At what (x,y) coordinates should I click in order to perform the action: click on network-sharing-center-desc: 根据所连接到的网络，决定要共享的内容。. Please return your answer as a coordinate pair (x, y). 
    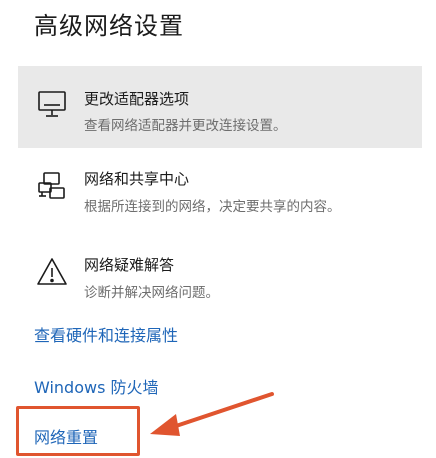
    Looking at the image, I should click on (212, 207).